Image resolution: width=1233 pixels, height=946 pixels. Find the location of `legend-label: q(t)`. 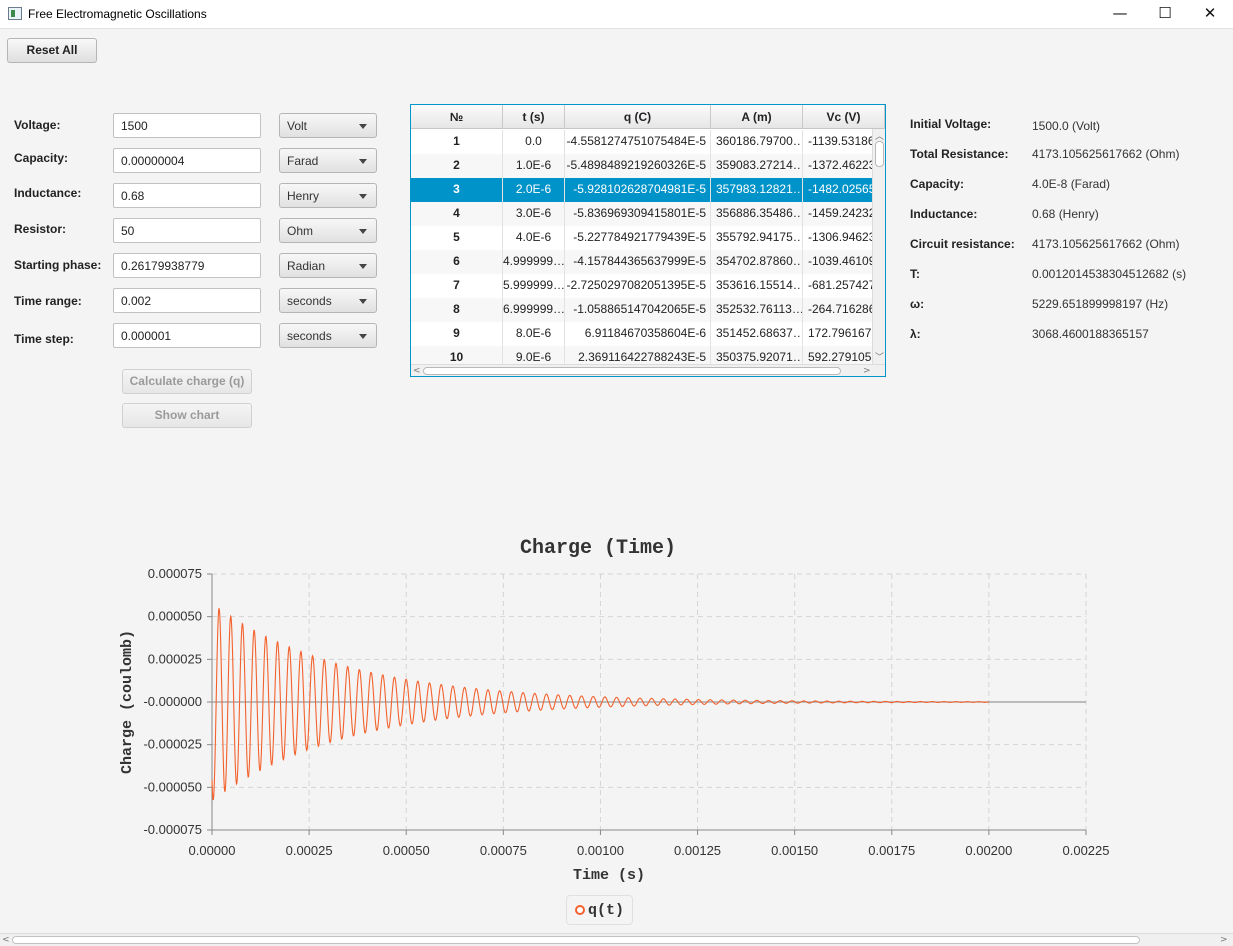

legend-label: q(t) is located at coordinates (606, 910).